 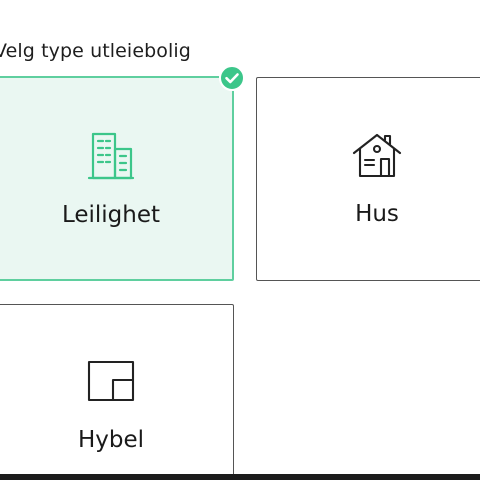 I want to click on option-label: Hybel, so click(x=111, y=440).